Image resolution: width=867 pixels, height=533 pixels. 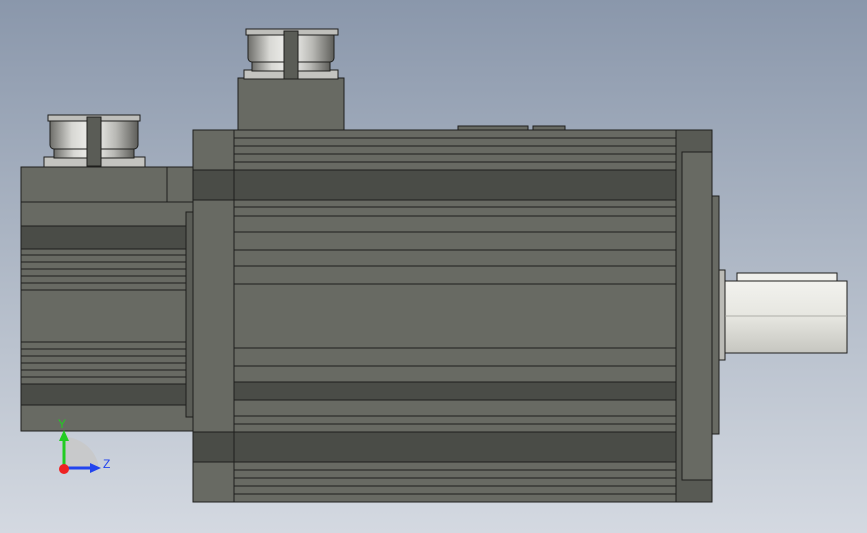 What do you see at coordinates (291, 79) in the screenshot?
I see `power-connector` at bounding box center [291, 79].